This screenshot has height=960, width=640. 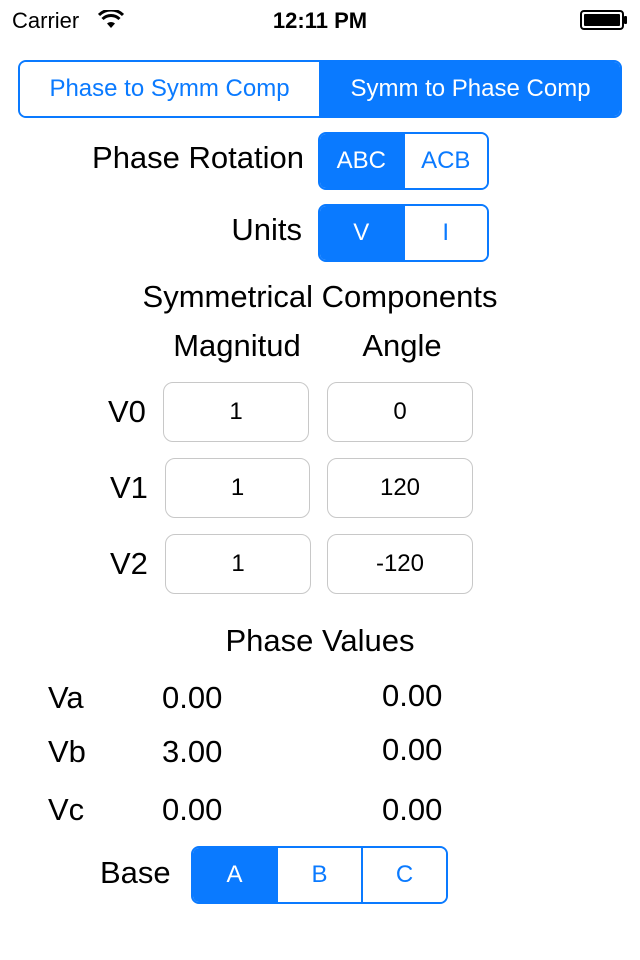 What do you see at coordinates (238, 564) in the screenshot?
I see `v2-magnitude-field: 1` at bounding box center [238, 564].